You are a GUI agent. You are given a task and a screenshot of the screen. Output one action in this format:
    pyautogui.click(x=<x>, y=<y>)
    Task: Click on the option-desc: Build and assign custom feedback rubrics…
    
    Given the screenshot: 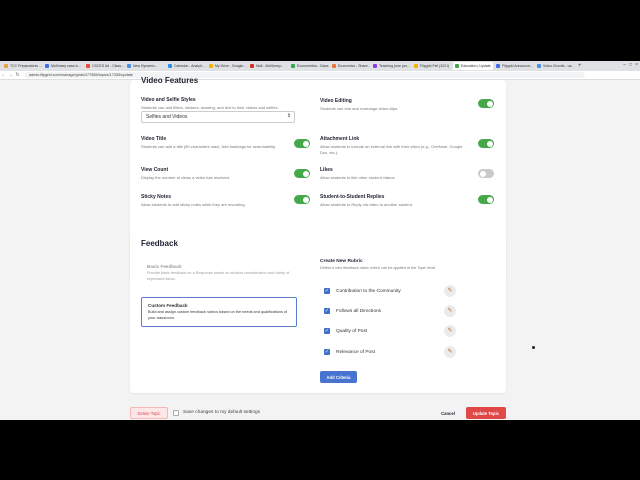 What is the action you would take?
    pyautogui.click(x=218, y=315)
    